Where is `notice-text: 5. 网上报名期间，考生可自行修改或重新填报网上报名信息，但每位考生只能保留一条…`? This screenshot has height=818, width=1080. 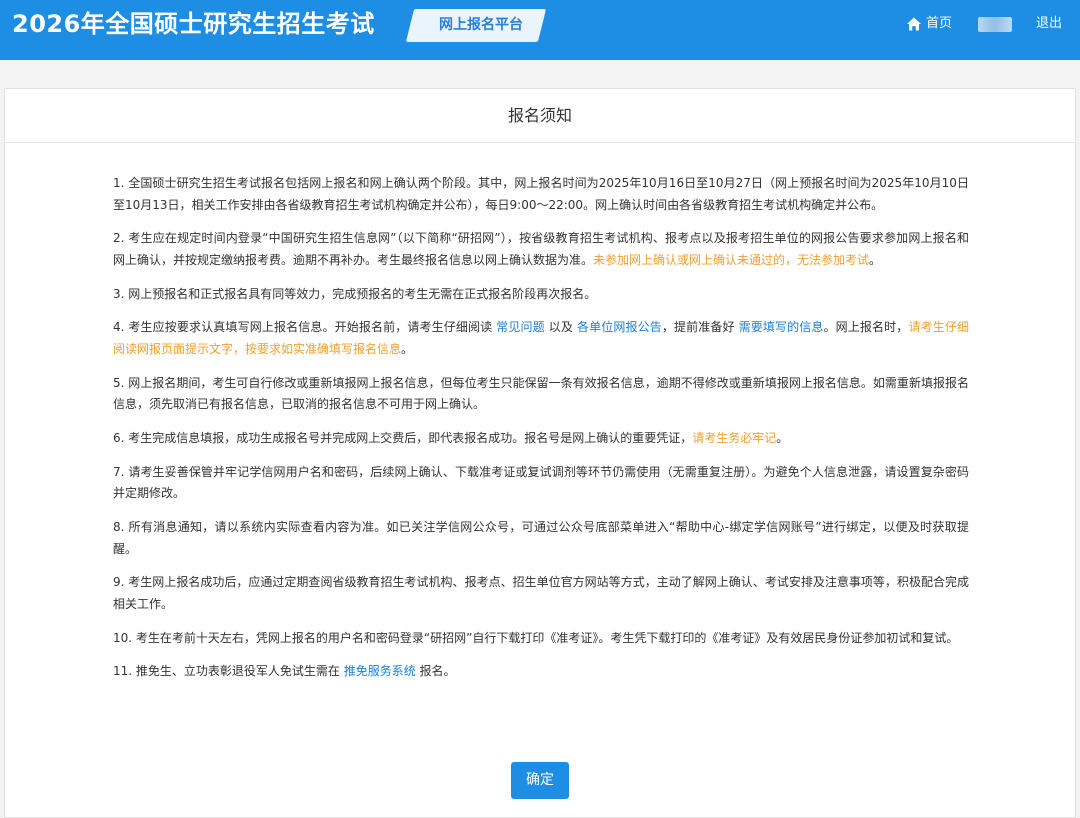 notice-text: 5. 网上报名期间，考生可自行修改或重新填报网上报名信息，但每位考生只能保留一条… is located at coordinates (541, 393).